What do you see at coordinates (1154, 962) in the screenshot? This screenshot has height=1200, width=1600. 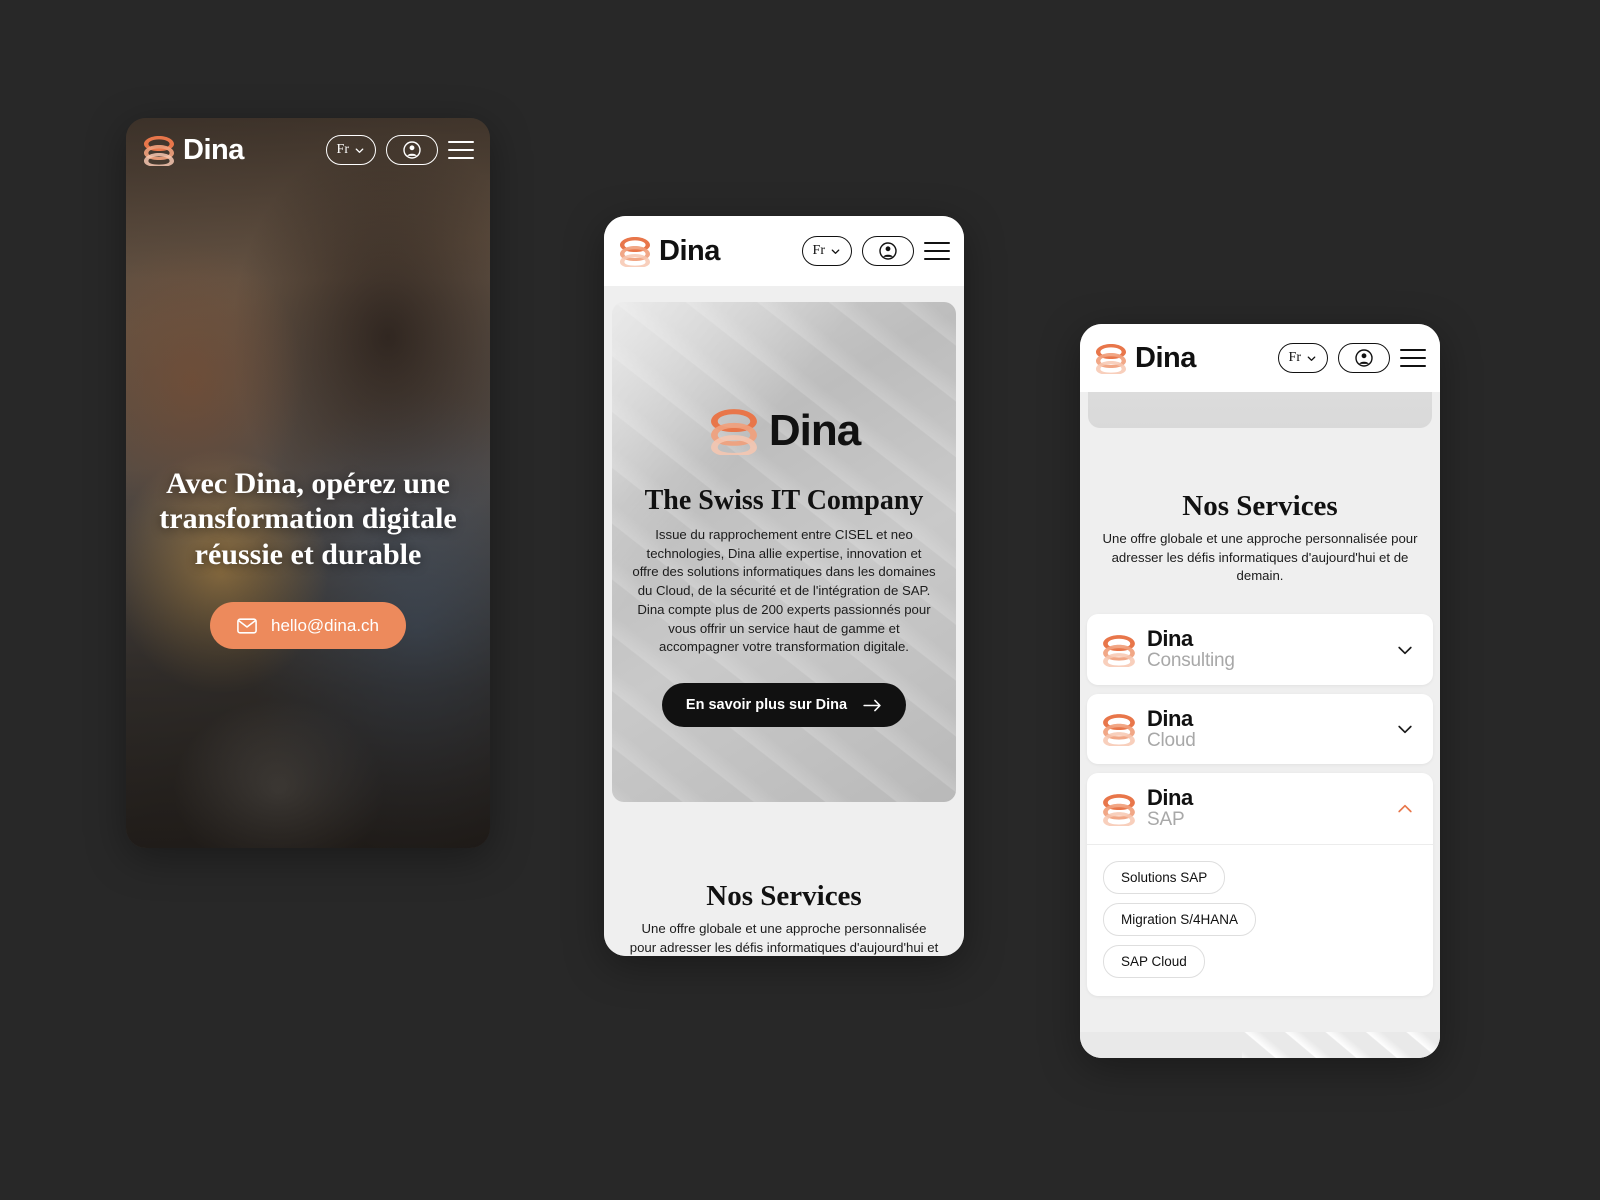 I see `service-tag: SAP Cloud` at bounding box center [1154, 962].